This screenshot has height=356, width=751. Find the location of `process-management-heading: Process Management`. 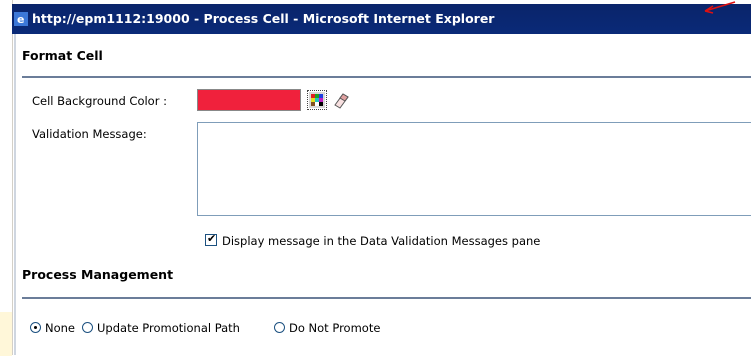

process-management-heading: Process Management is located at coordinates (98, 274).